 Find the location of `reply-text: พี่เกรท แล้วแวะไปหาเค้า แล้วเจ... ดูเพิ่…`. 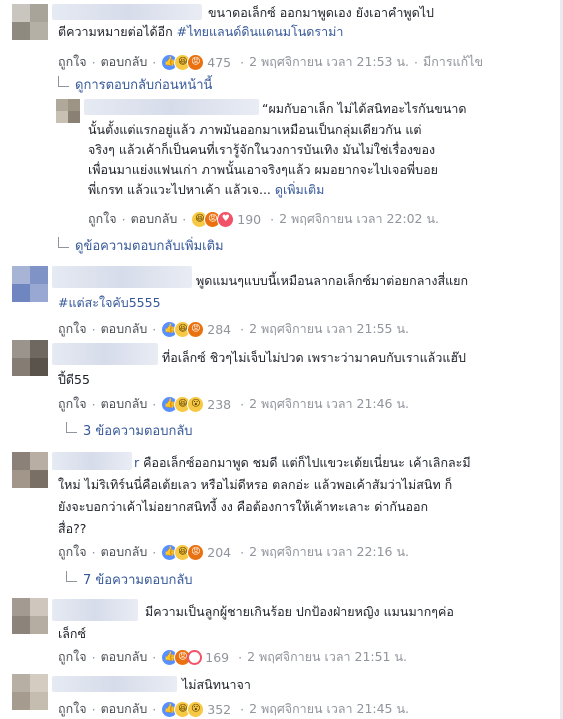

reply-text: พี่เกรท แล้วแวะไปหาเค้า แล้วเจ... ดูเพิ่… is located at coordinates (206, 189).